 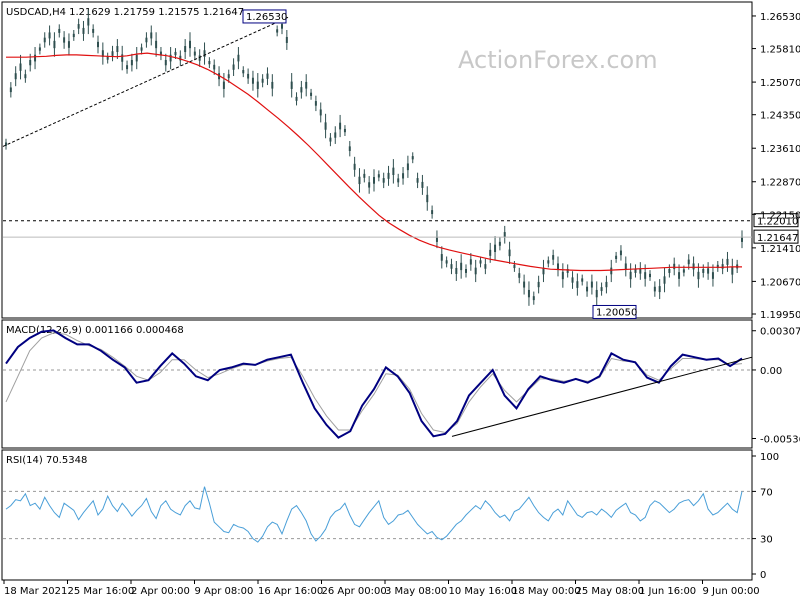 I want to click on watermark: ActionForex.com, so click(x=558, y=60).